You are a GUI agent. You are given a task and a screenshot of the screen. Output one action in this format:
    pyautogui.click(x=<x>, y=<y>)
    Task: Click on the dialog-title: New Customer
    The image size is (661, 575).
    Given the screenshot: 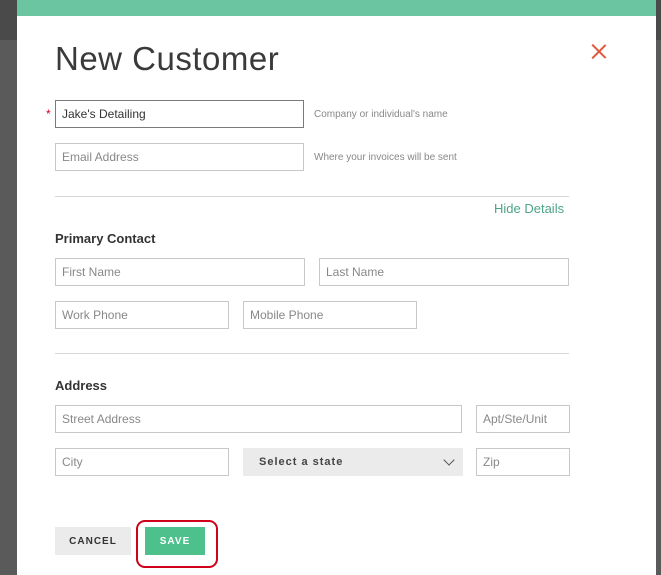 What is the action you would take?
    pyautogui.click(x=167, y=58)
    